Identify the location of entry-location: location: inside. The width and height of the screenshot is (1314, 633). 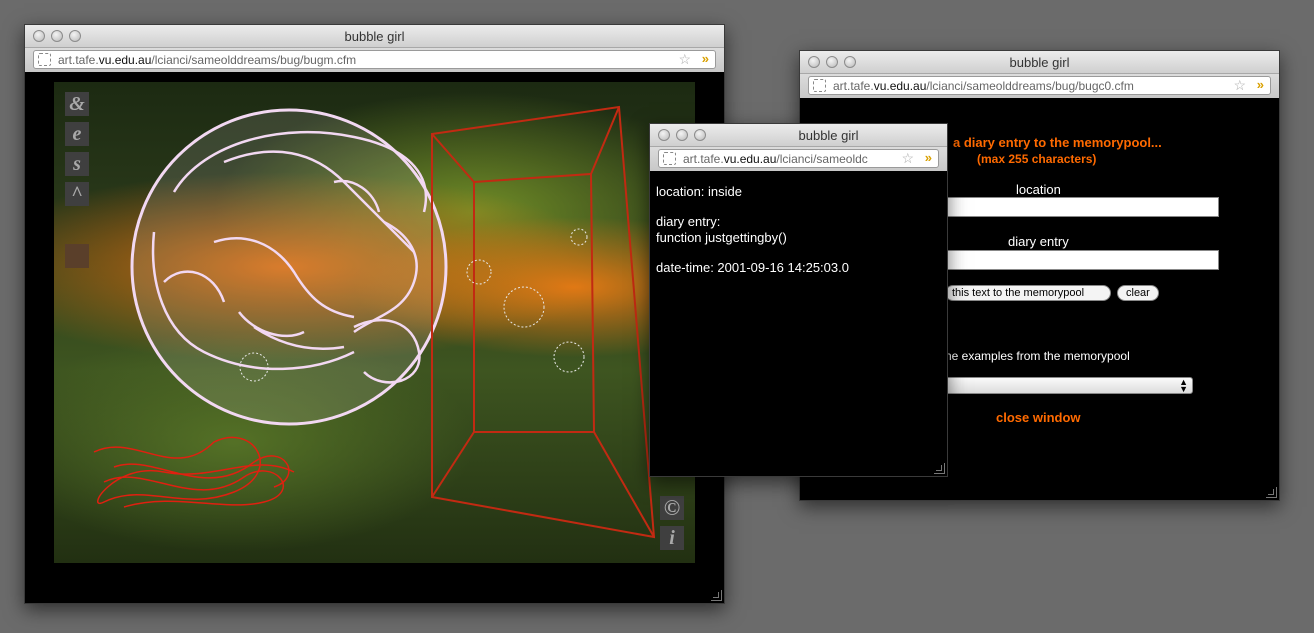
(699, 191).